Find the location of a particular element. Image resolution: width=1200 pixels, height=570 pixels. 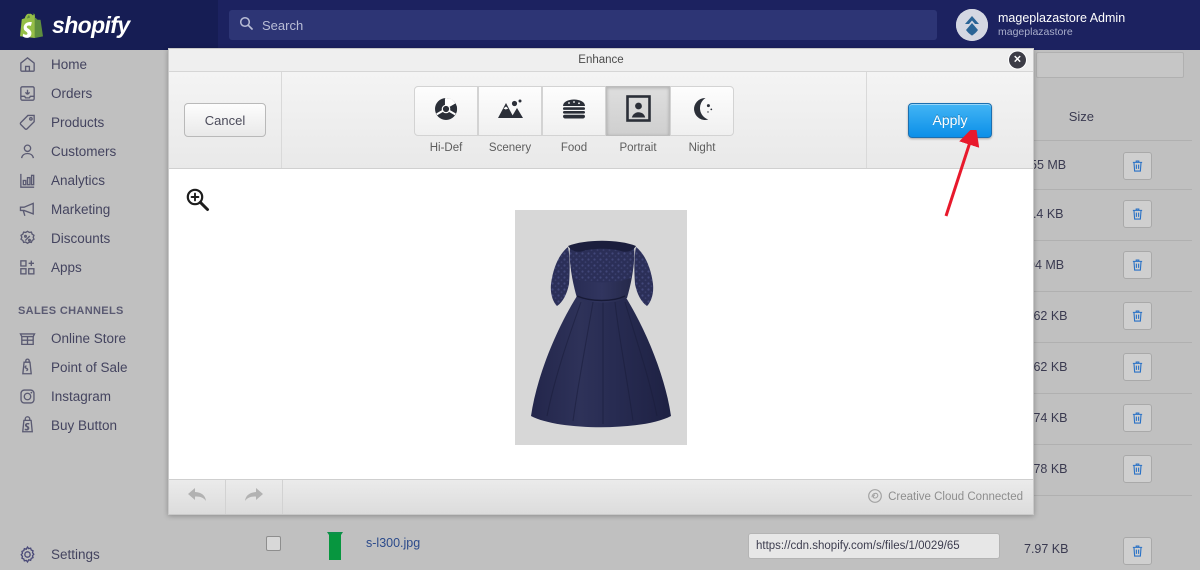

megaphone-icon is located at coordinates (27, 209).